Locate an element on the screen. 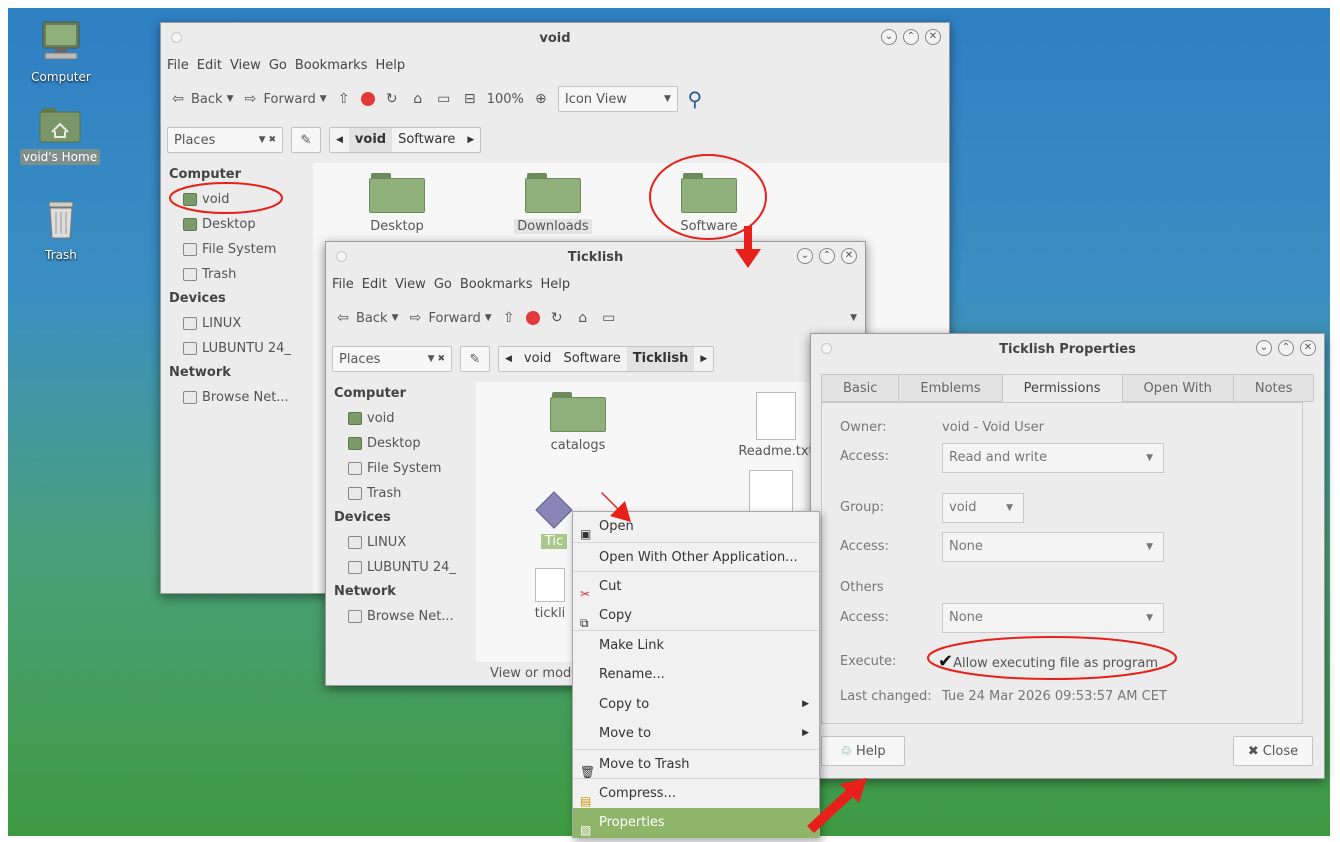 The height and width of the screenshot is (842, 1340). highlight-ellipse-void is located at coordinates (226, 198).